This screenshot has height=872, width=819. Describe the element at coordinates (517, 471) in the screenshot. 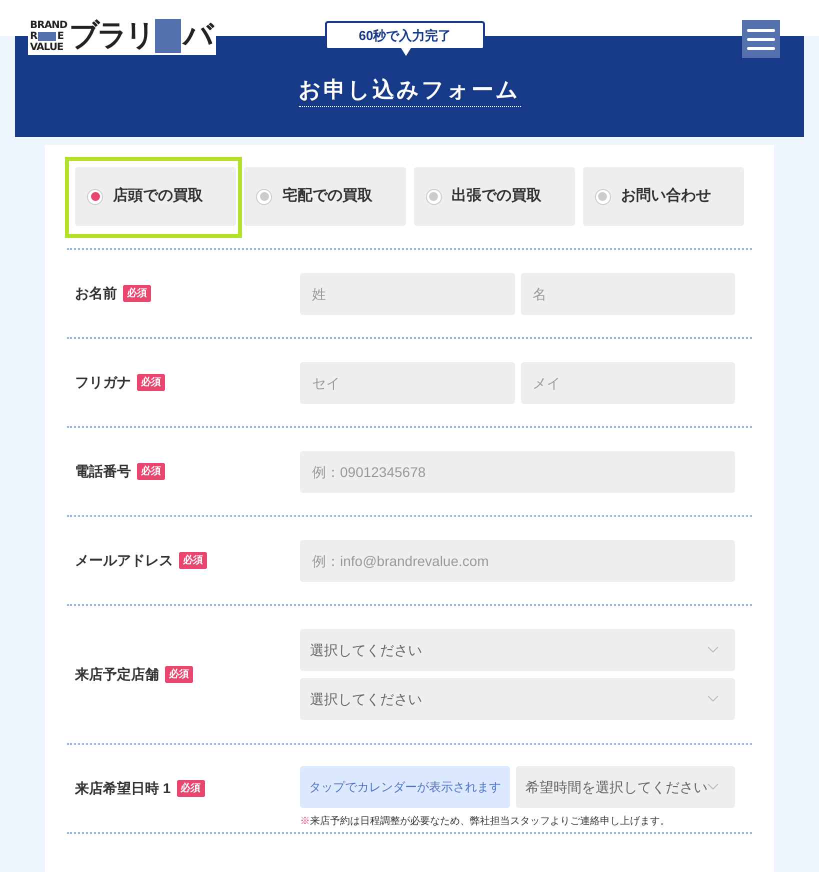

I see `input-field: 例：09012345678` at that location.